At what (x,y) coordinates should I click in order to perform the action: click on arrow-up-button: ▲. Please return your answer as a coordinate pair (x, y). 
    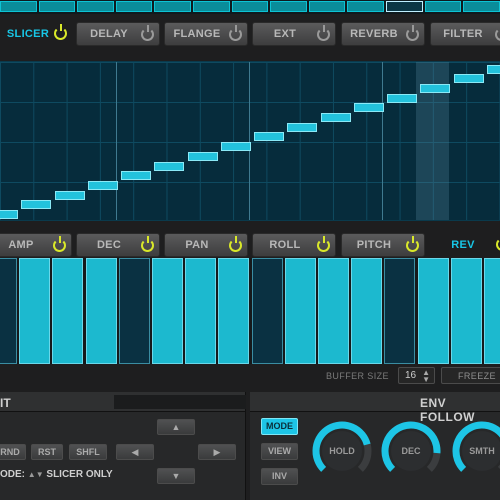
    Looking at the image, I should click on (176, 427).